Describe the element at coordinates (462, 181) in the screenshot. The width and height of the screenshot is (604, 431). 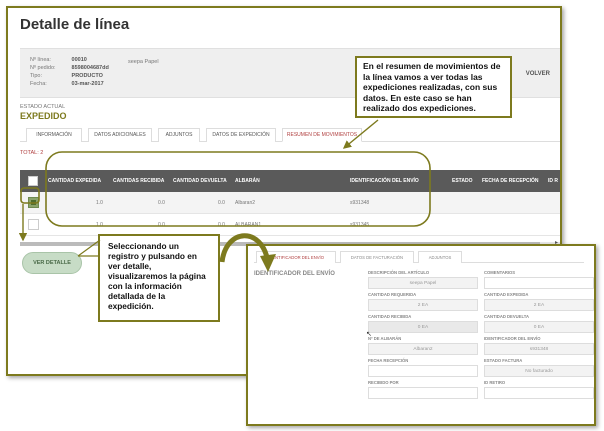
I see `col-estado: ESTADO` at that location.